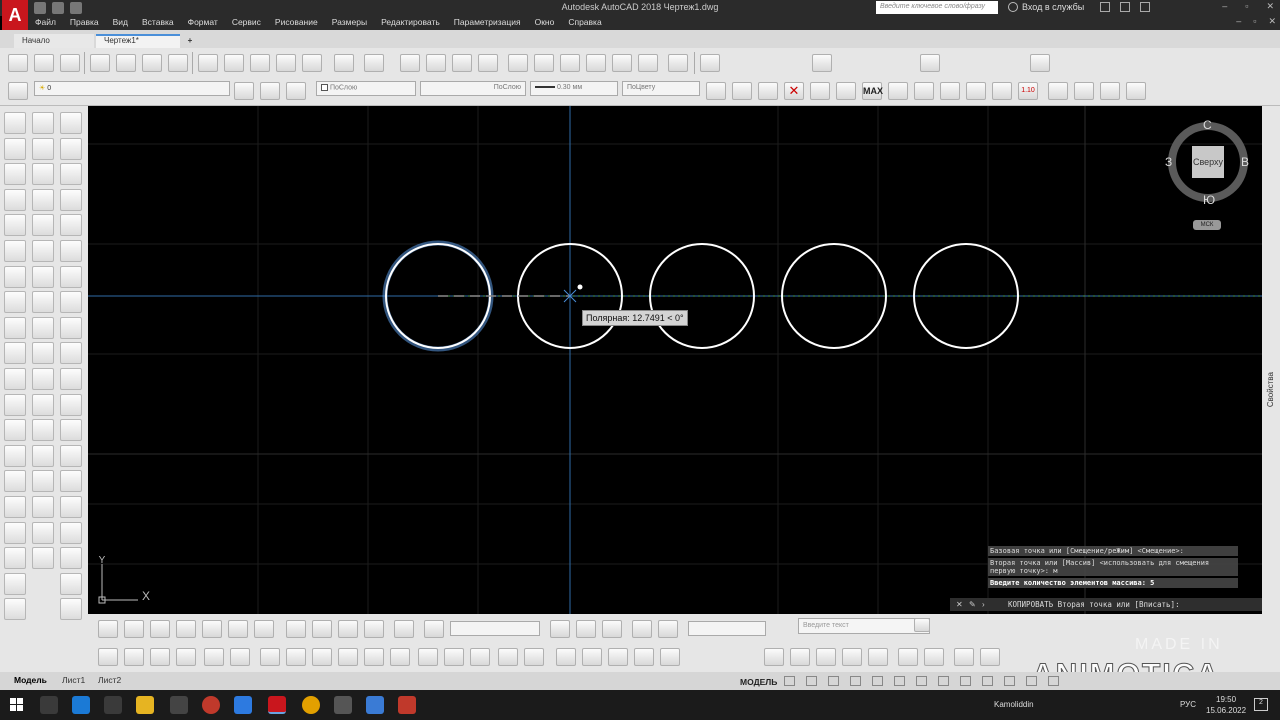 The height and width of the screenshot is (720, 1280). What do you see at coordinates (71, 404) in the screenshot?
I see `attribute-icon` at bounding box center [71, 404].